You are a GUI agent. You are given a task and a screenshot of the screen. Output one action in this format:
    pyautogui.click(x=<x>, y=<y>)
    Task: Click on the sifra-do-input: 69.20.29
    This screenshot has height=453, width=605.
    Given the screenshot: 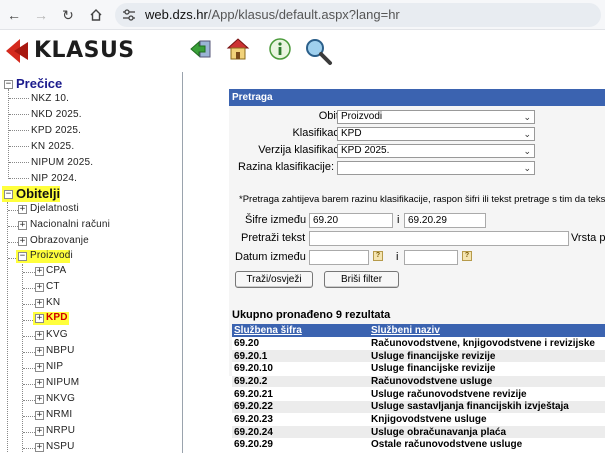 What is the action you would take?
    pyautogui.click(x=445, y=220)
    